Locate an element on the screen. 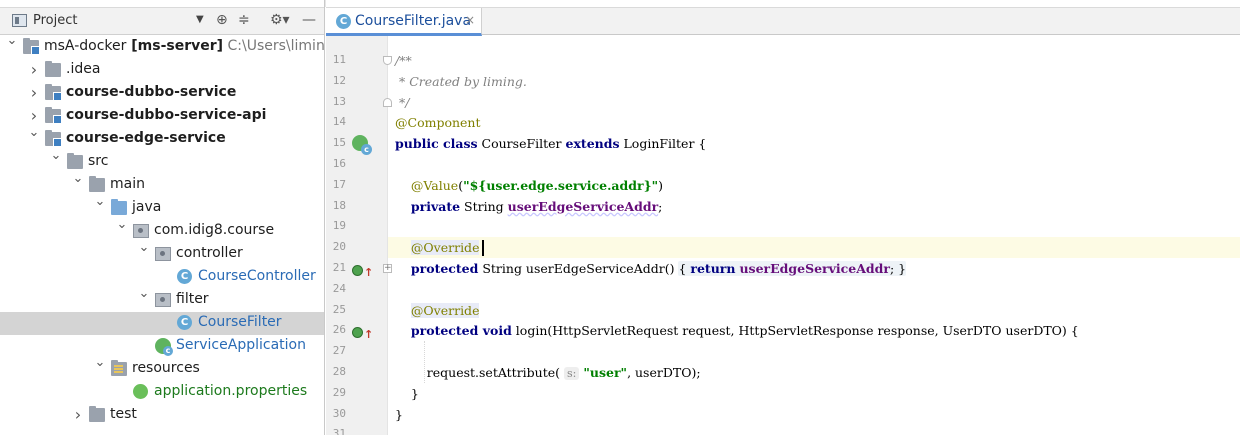  line-number: 27 is located at coordinates (339, 351).